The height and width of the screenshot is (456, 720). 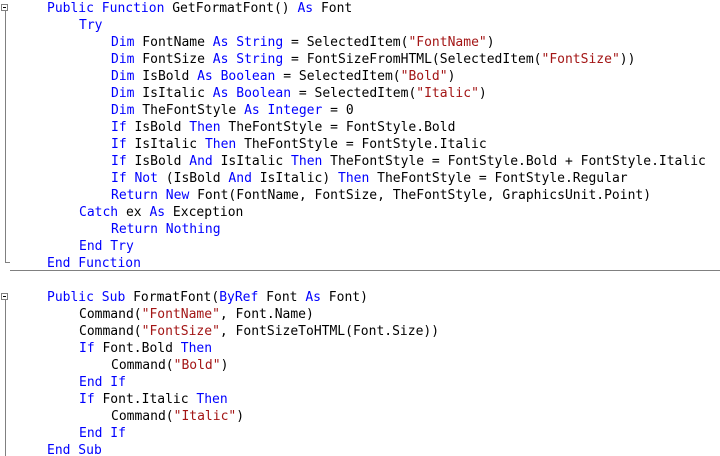 I want to click on code-line: Command("Bold"), so click(x=169, y=365).